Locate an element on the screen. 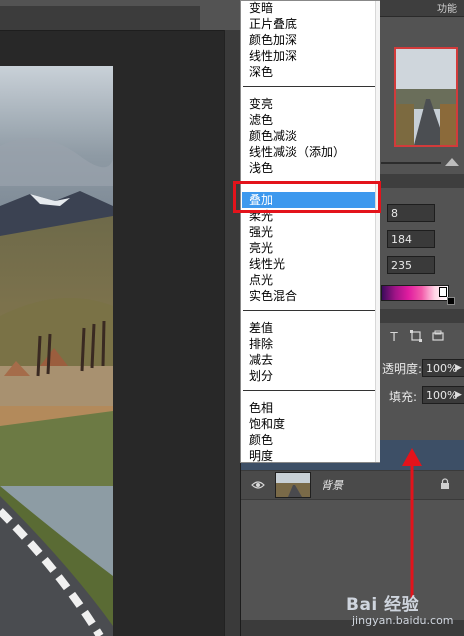 The width and height of the screenshot is (464, 636). blend-mode-item: 差值 is located at coordinates (261, 328).